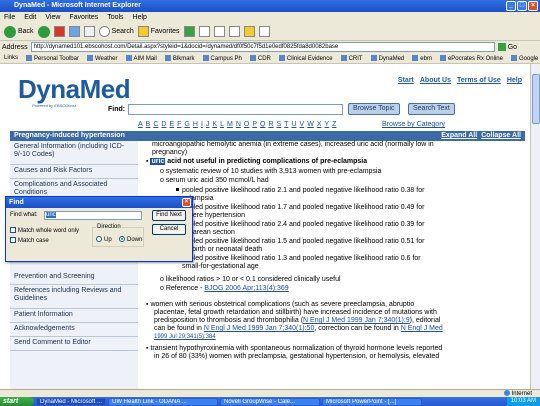 The height and width of the screenshot is (406, 540). What do you see at coordinates (260, 58) in the screenshot?
I see `link-item: CDR` at bounding box center [260, 58].